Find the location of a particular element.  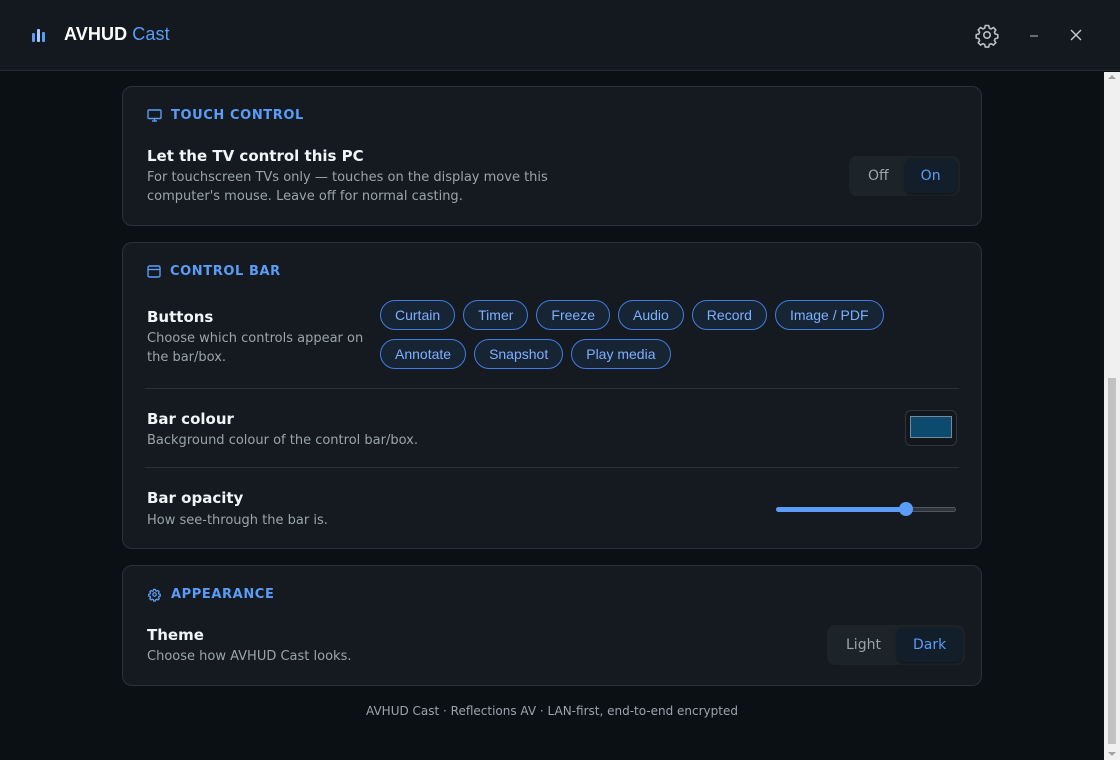

buttons-description-1: Choose which controls appear on is located at coordinates (255, 338).